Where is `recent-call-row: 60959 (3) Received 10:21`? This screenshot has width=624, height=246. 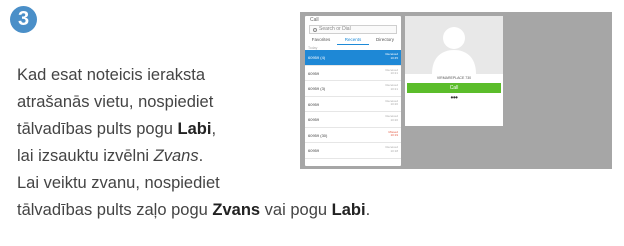
recent-call-row: 60959 (3) Received 10:21 is located at coordinates (353, 89).